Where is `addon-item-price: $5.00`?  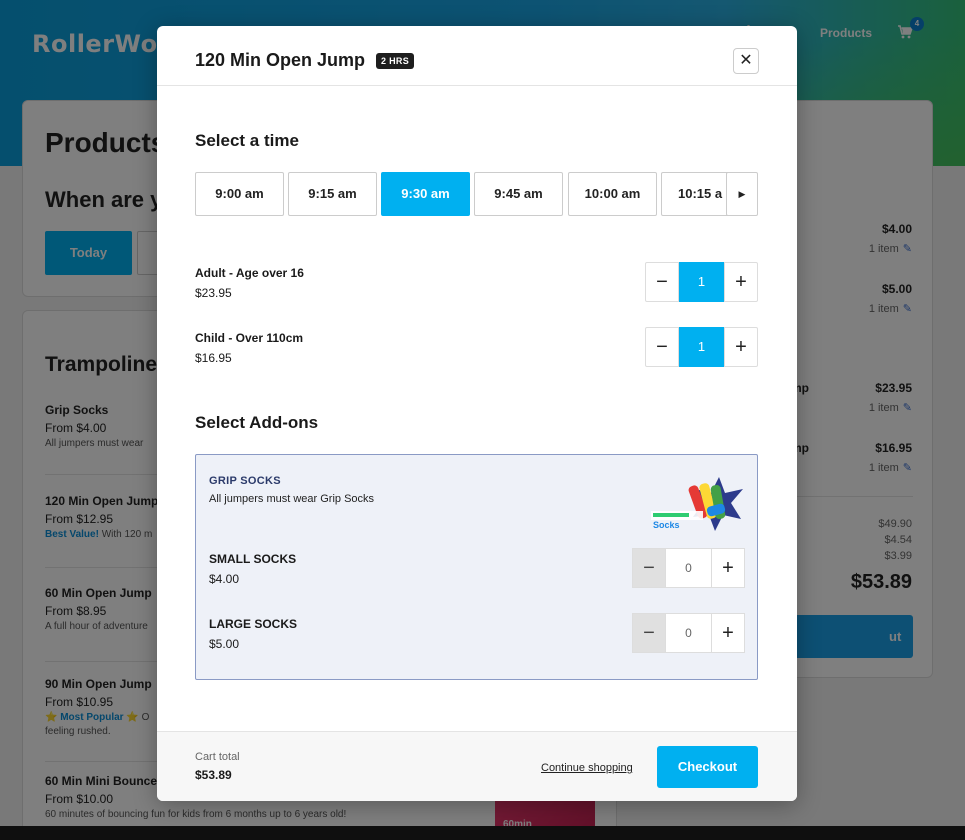 addon-item-price: $5.00 is located at coordinates (224, 644).